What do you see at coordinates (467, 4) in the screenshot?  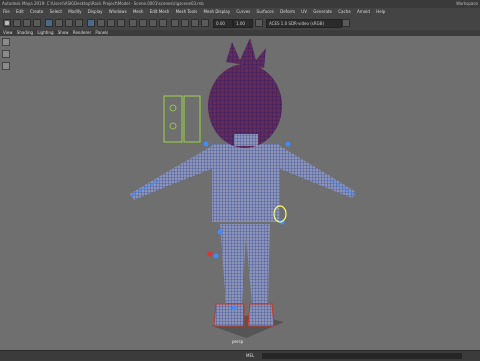 I see `workspace-label: Workspace` at bounding box center [467, 4].